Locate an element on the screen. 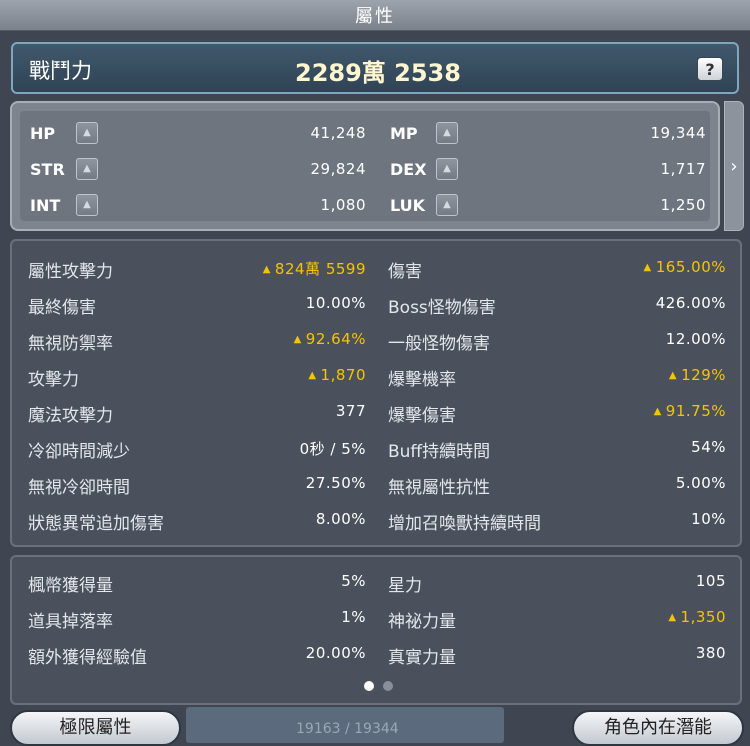 This screenshot has width=750, height=746. stat-value: ▲ 92.64% is located at coordinates (330, 339).